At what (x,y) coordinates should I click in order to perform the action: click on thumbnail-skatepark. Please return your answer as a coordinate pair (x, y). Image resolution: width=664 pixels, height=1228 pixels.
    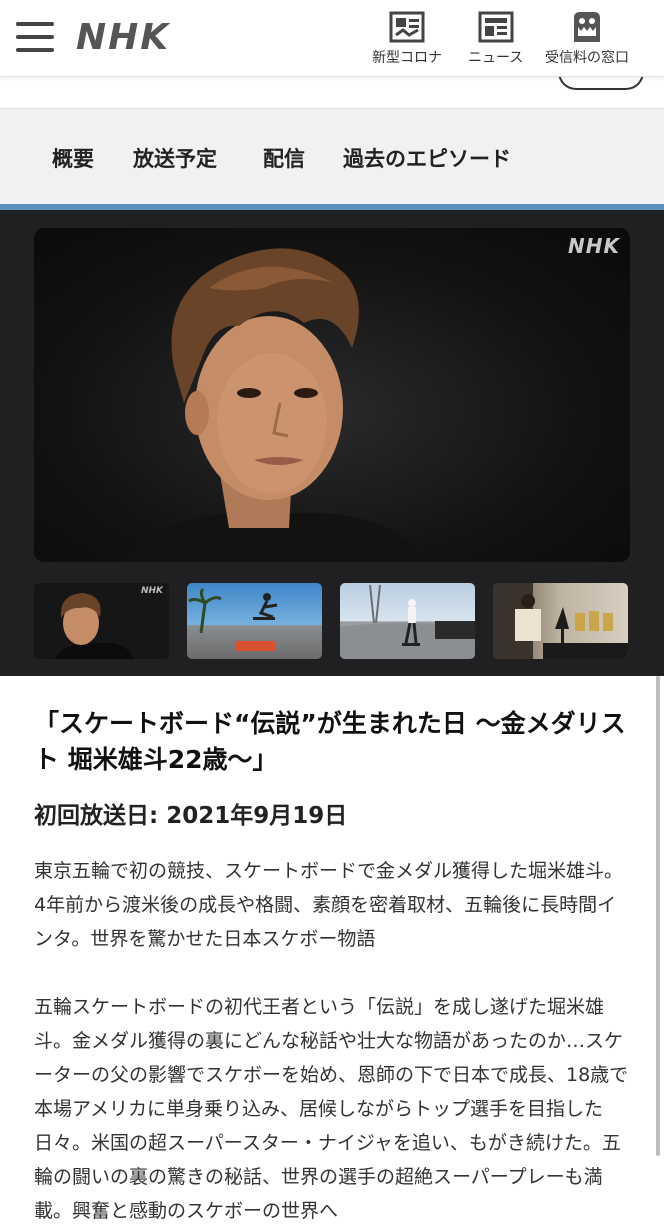
    Looking at the image, I should click on (407, 621).